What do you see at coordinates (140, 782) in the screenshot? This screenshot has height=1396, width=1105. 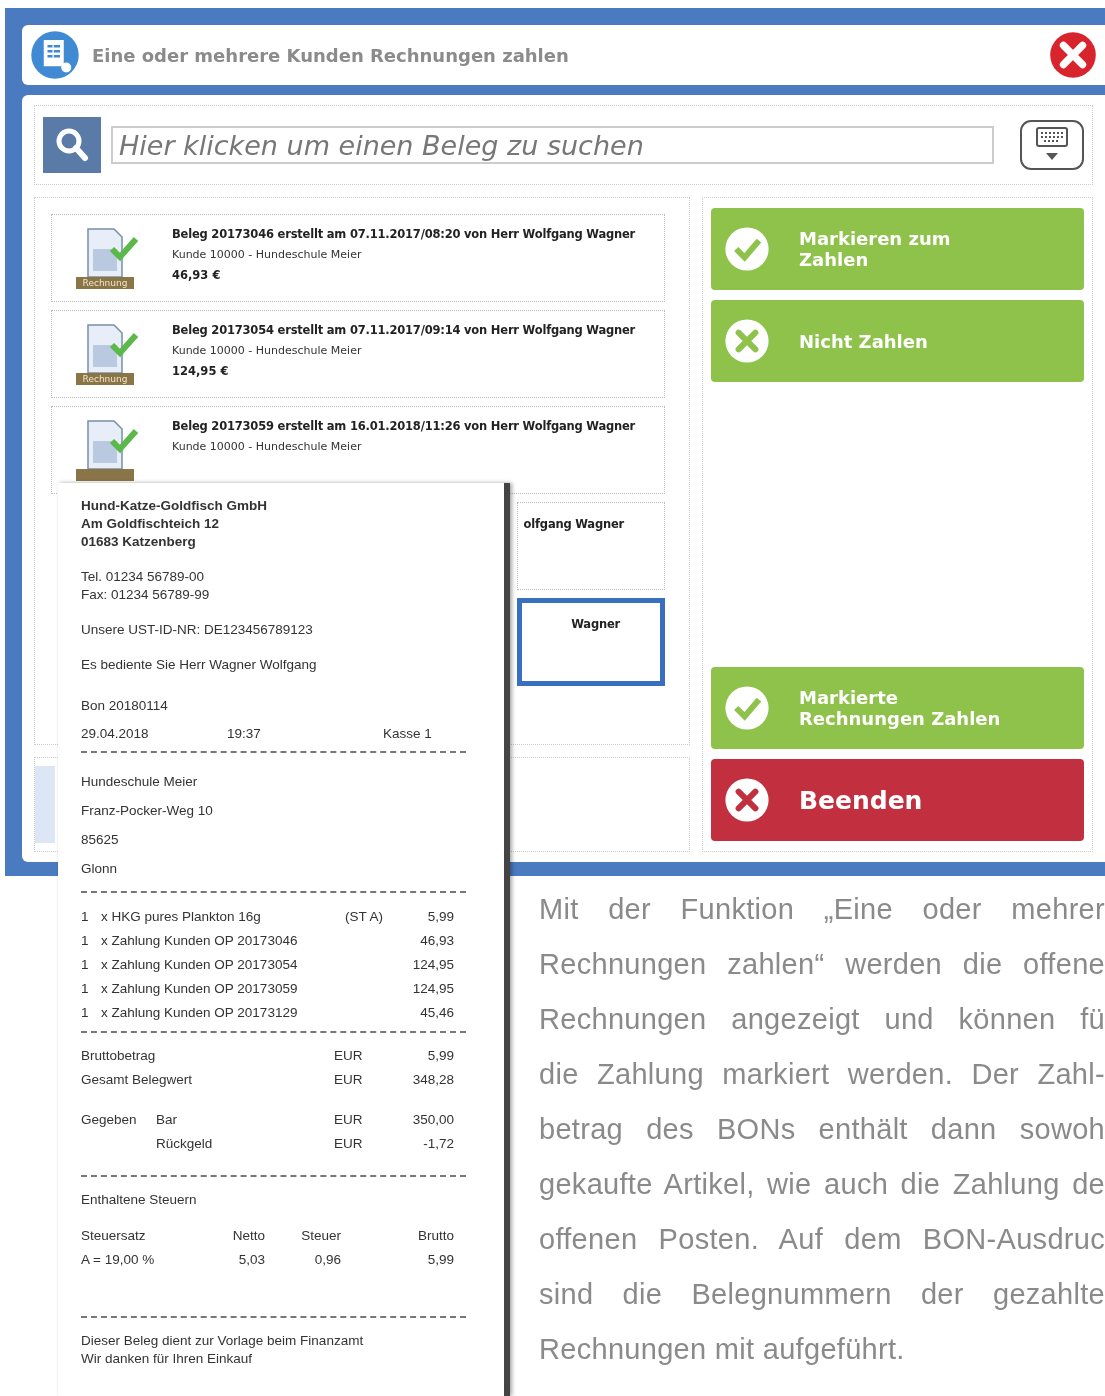 I see `receipt-text: Hundeschule Meier` at bounding box center [140, 782].